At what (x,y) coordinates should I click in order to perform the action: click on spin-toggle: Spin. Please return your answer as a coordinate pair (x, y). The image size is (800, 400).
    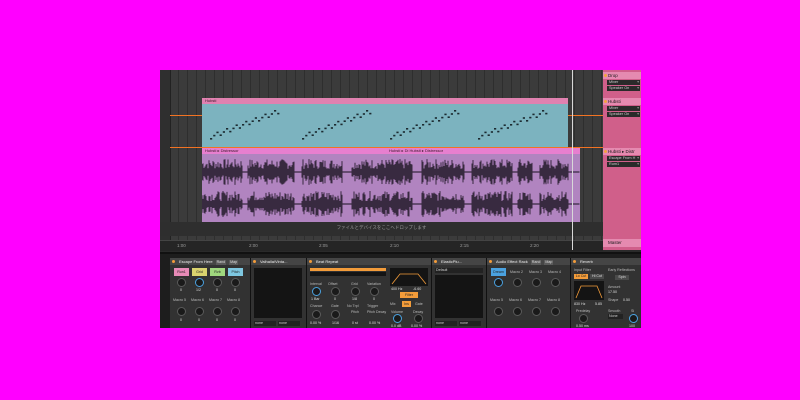
    Looking at the image, I should click on (622, 277).